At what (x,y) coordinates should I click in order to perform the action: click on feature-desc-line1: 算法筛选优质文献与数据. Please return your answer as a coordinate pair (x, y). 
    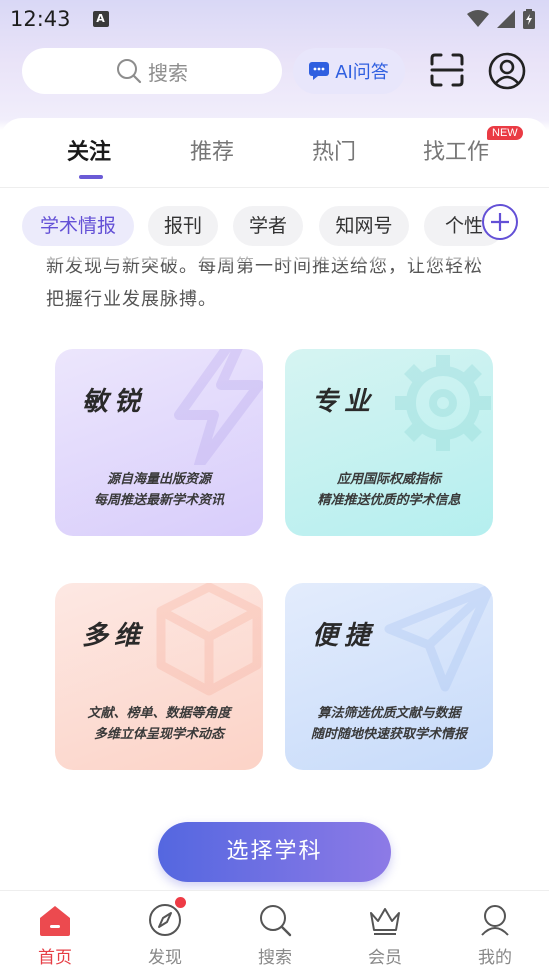
    Looking at the image, I should click on (389, 713).